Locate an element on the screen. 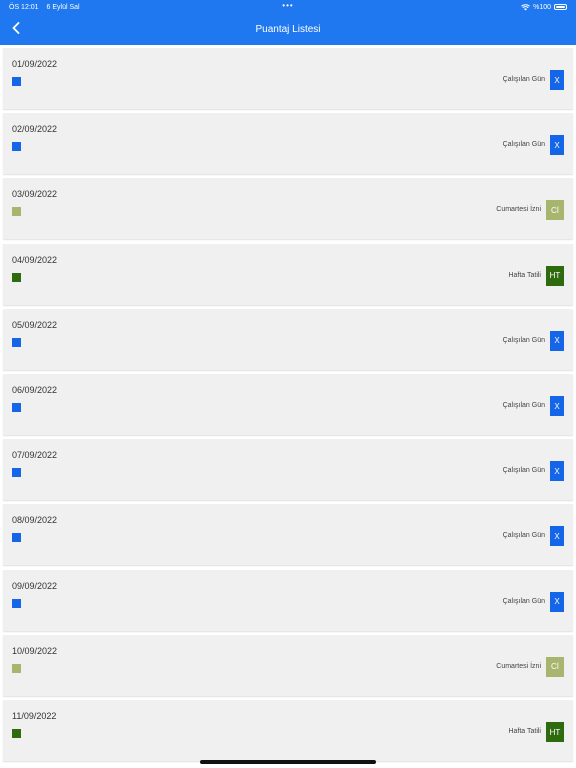 This screenshot has width=576, height=768. nav-bar: Puantaj Listesi is located at coordinates (288, 29).